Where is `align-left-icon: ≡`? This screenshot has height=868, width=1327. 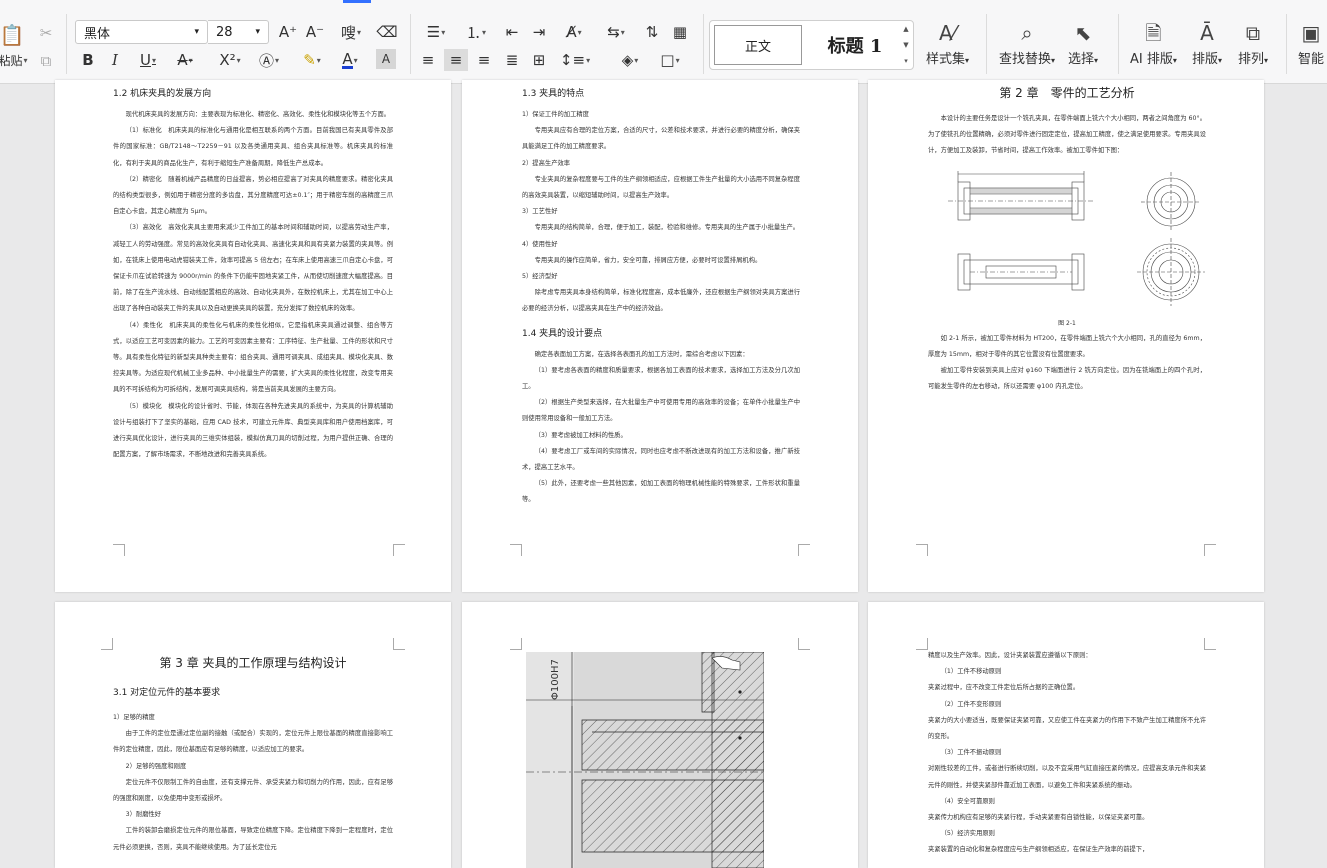 align-left-icon: ≡ is located at coordinates (428, 60).